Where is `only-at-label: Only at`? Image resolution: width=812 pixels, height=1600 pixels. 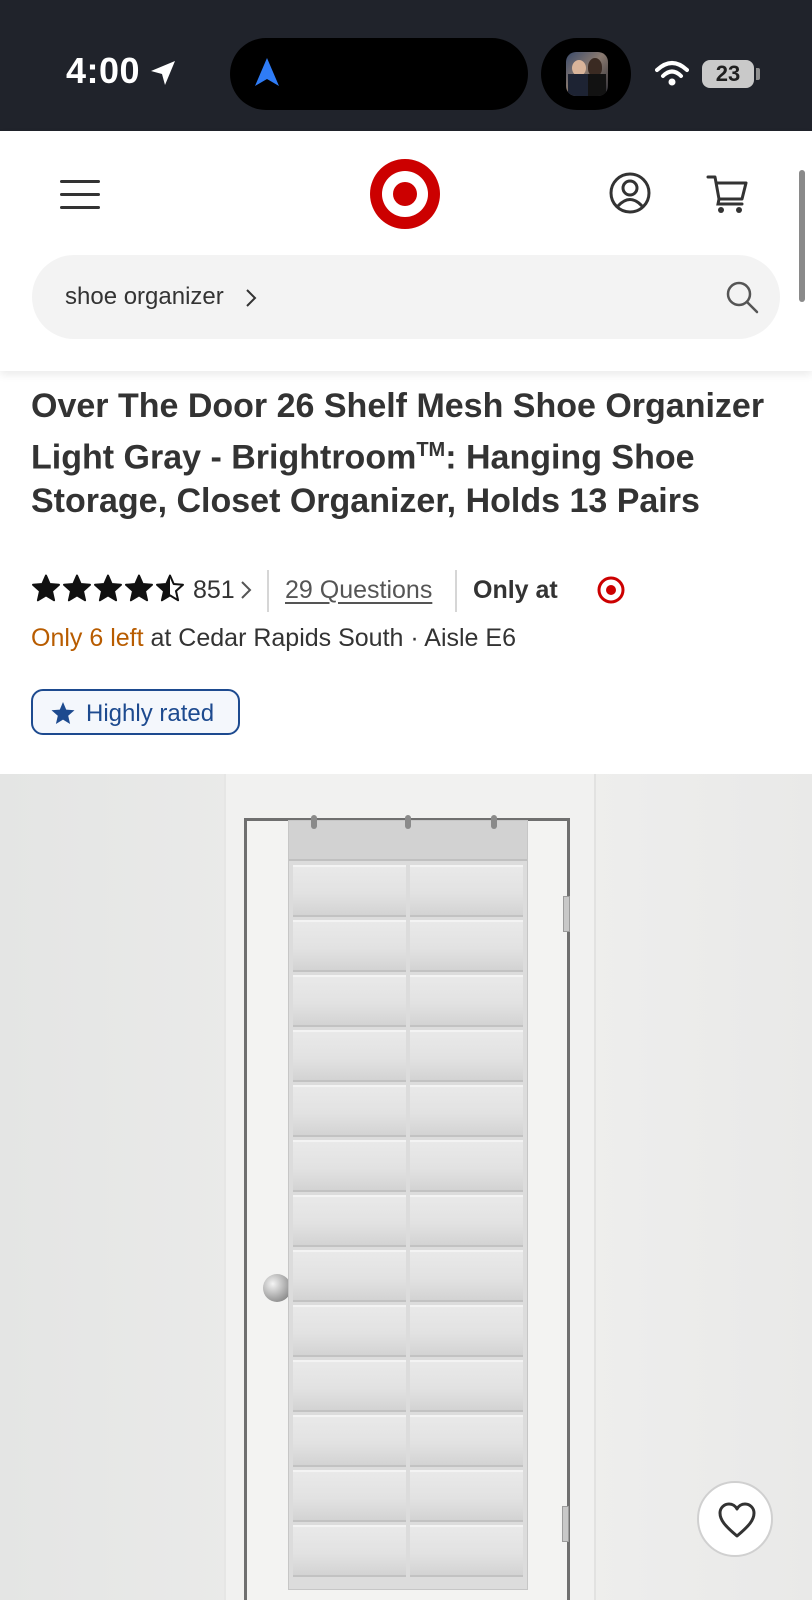 only-at-label: Only at is located at coordinates (515, 590).